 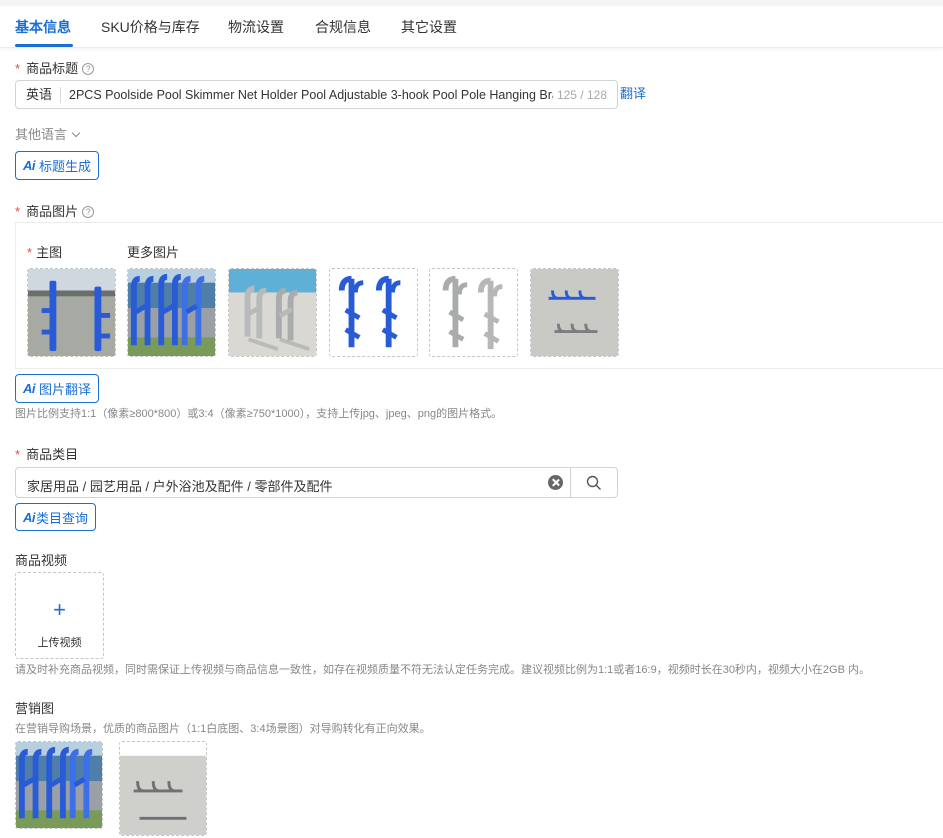 I want to click on tab-logistics: 物流设置, so click(x=256, y=27).